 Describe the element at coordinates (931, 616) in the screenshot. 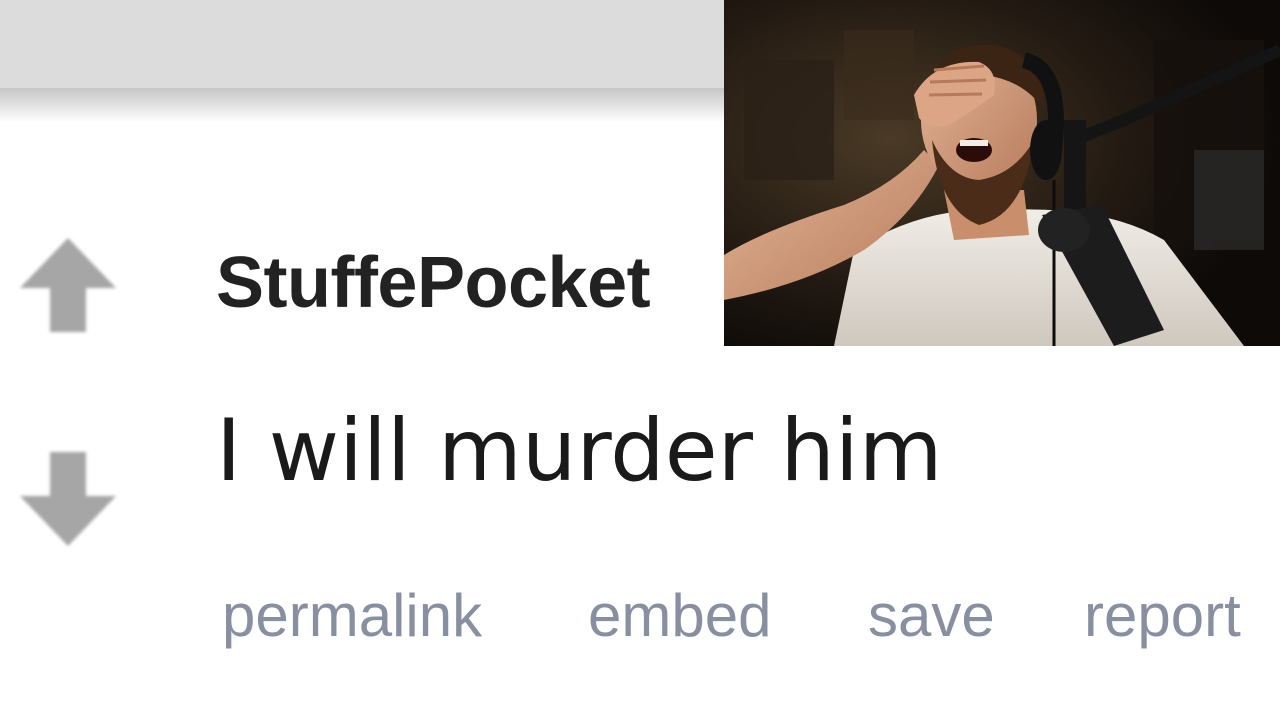

I see `save-link: save` at that location.